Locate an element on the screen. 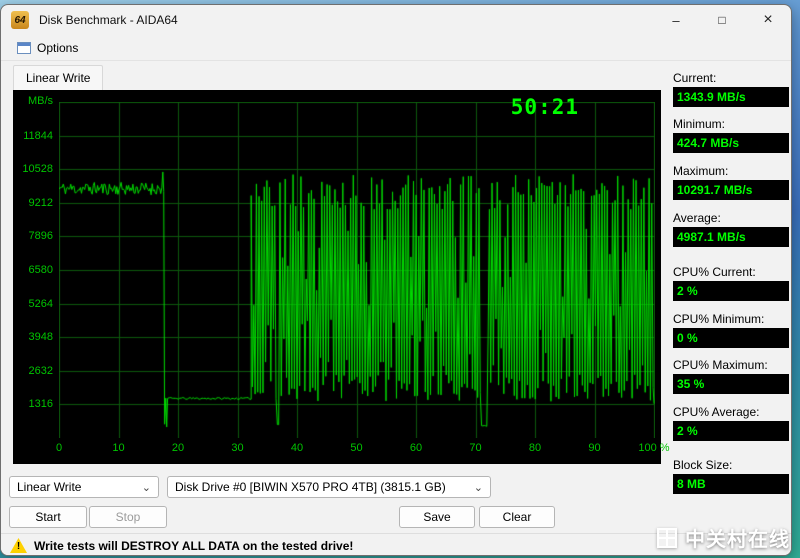 This screenshot has height=558, width=800. x-tick-label: 80 is located at coordinates (535, 448).